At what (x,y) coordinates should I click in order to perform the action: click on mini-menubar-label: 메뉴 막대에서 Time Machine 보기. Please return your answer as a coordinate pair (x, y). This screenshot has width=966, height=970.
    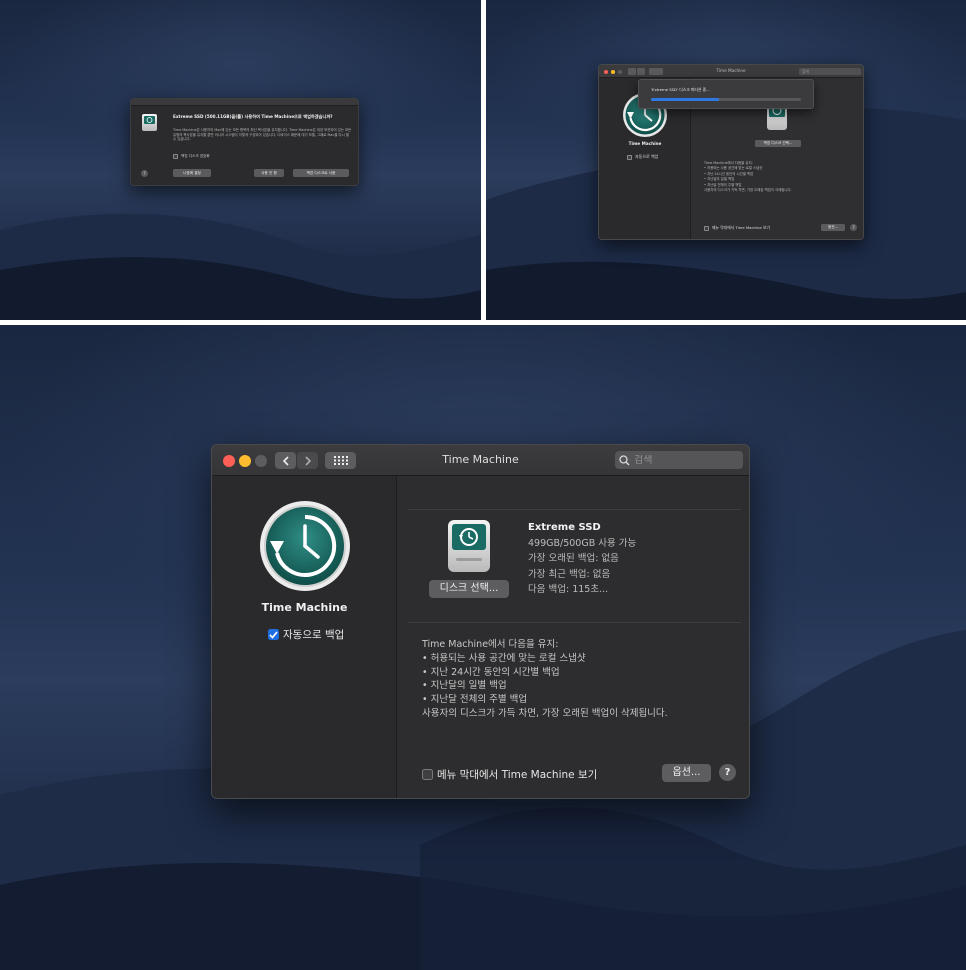
    Looking at the image, I should click on (741, 227).